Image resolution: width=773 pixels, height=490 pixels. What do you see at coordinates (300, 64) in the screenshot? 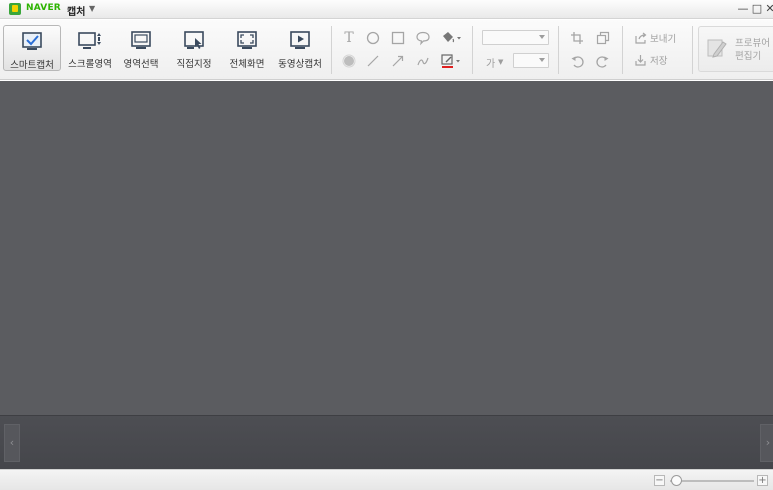
I see `video-capture-label: 동영상캡처` at bounding box center [300, 64].